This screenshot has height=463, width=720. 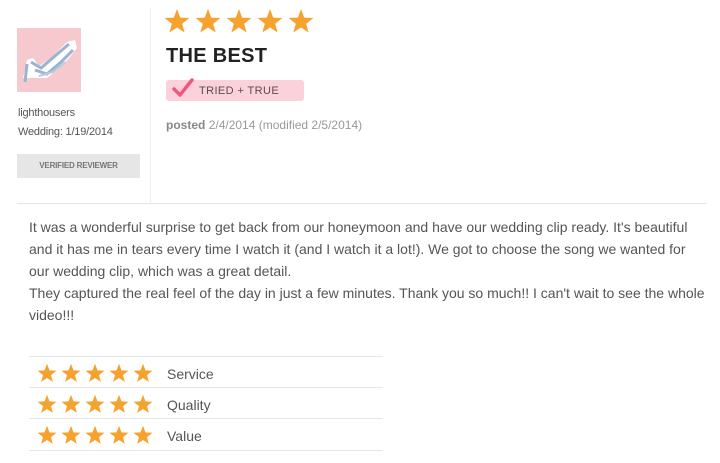 I want to click on rating-label-service: Service, so click(x=190, y=374).